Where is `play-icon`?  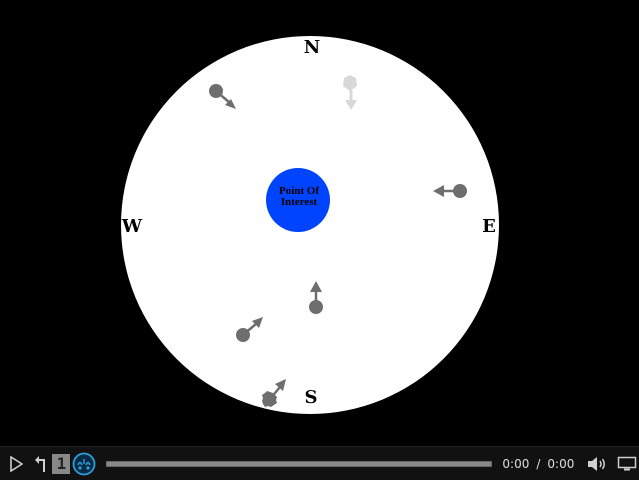 play-icon is located at coordinates (17, 463).